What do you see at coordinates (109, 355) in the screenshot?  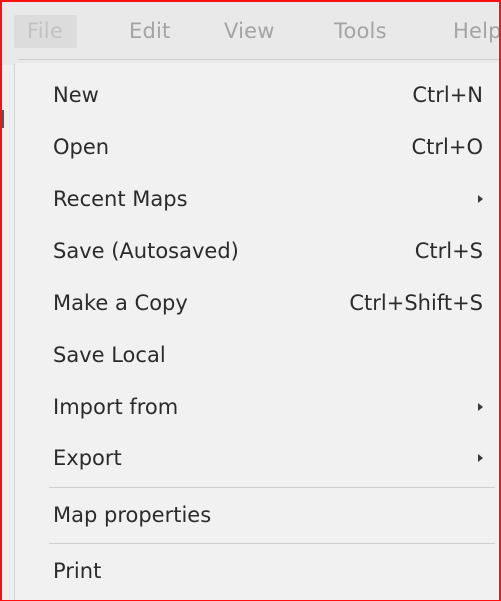 I see `menu-item-label: Save Local` at bounding box center [109, 355].